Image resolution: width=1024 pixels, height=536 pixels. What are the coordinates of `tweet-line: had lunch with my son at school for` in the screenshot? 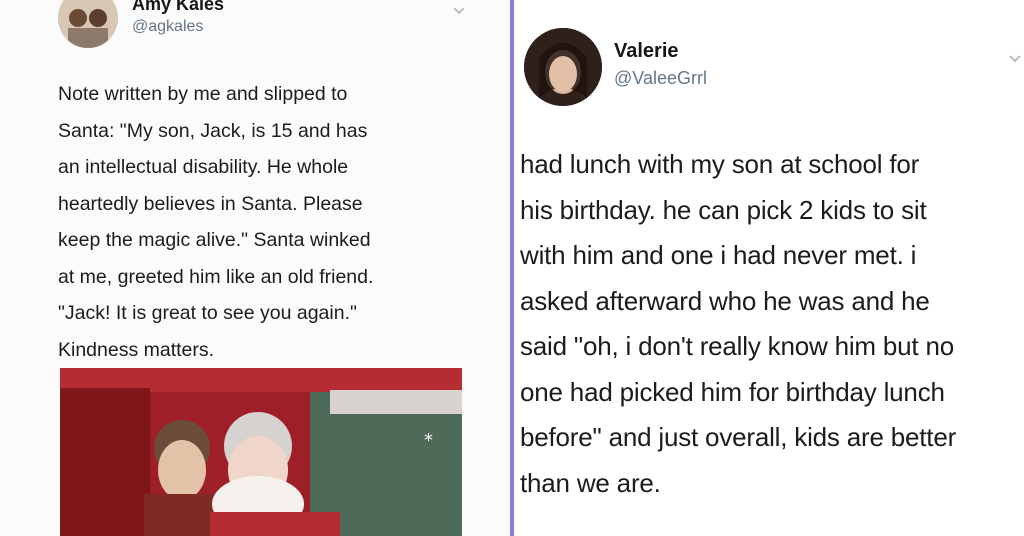 It's located at (720, 164).